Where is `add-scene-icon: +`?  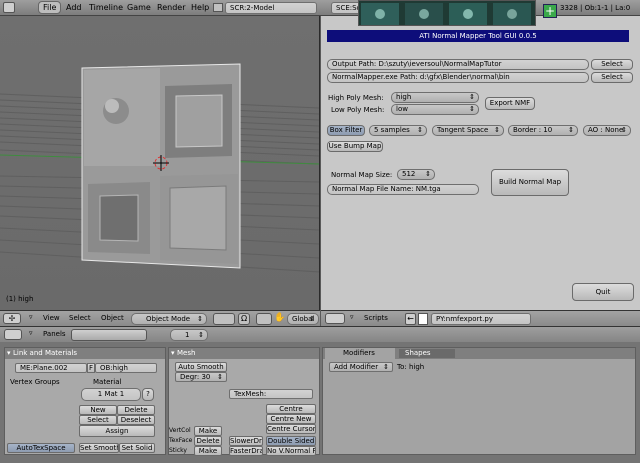
add-scene-icon: + is located at coordinates (550, 11).